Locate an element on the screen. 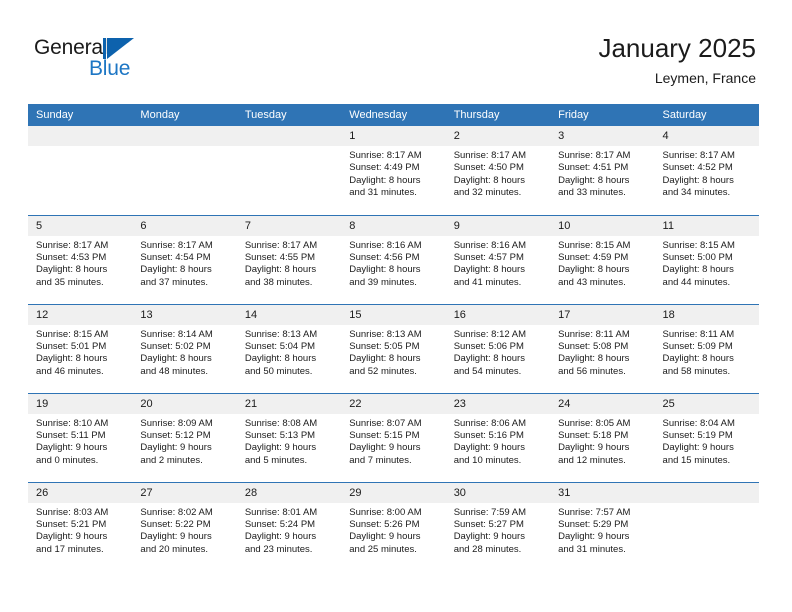 Image resolution: width=792 pixels, height=612 pixels. sunset-text: Sunset: 5:08 PM is located at coordinates (593, 346).